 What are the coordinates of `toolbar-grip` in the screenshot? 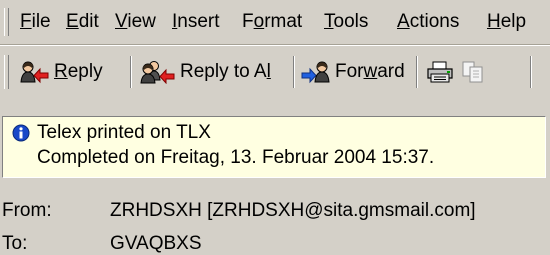 It's located at (6, 72).